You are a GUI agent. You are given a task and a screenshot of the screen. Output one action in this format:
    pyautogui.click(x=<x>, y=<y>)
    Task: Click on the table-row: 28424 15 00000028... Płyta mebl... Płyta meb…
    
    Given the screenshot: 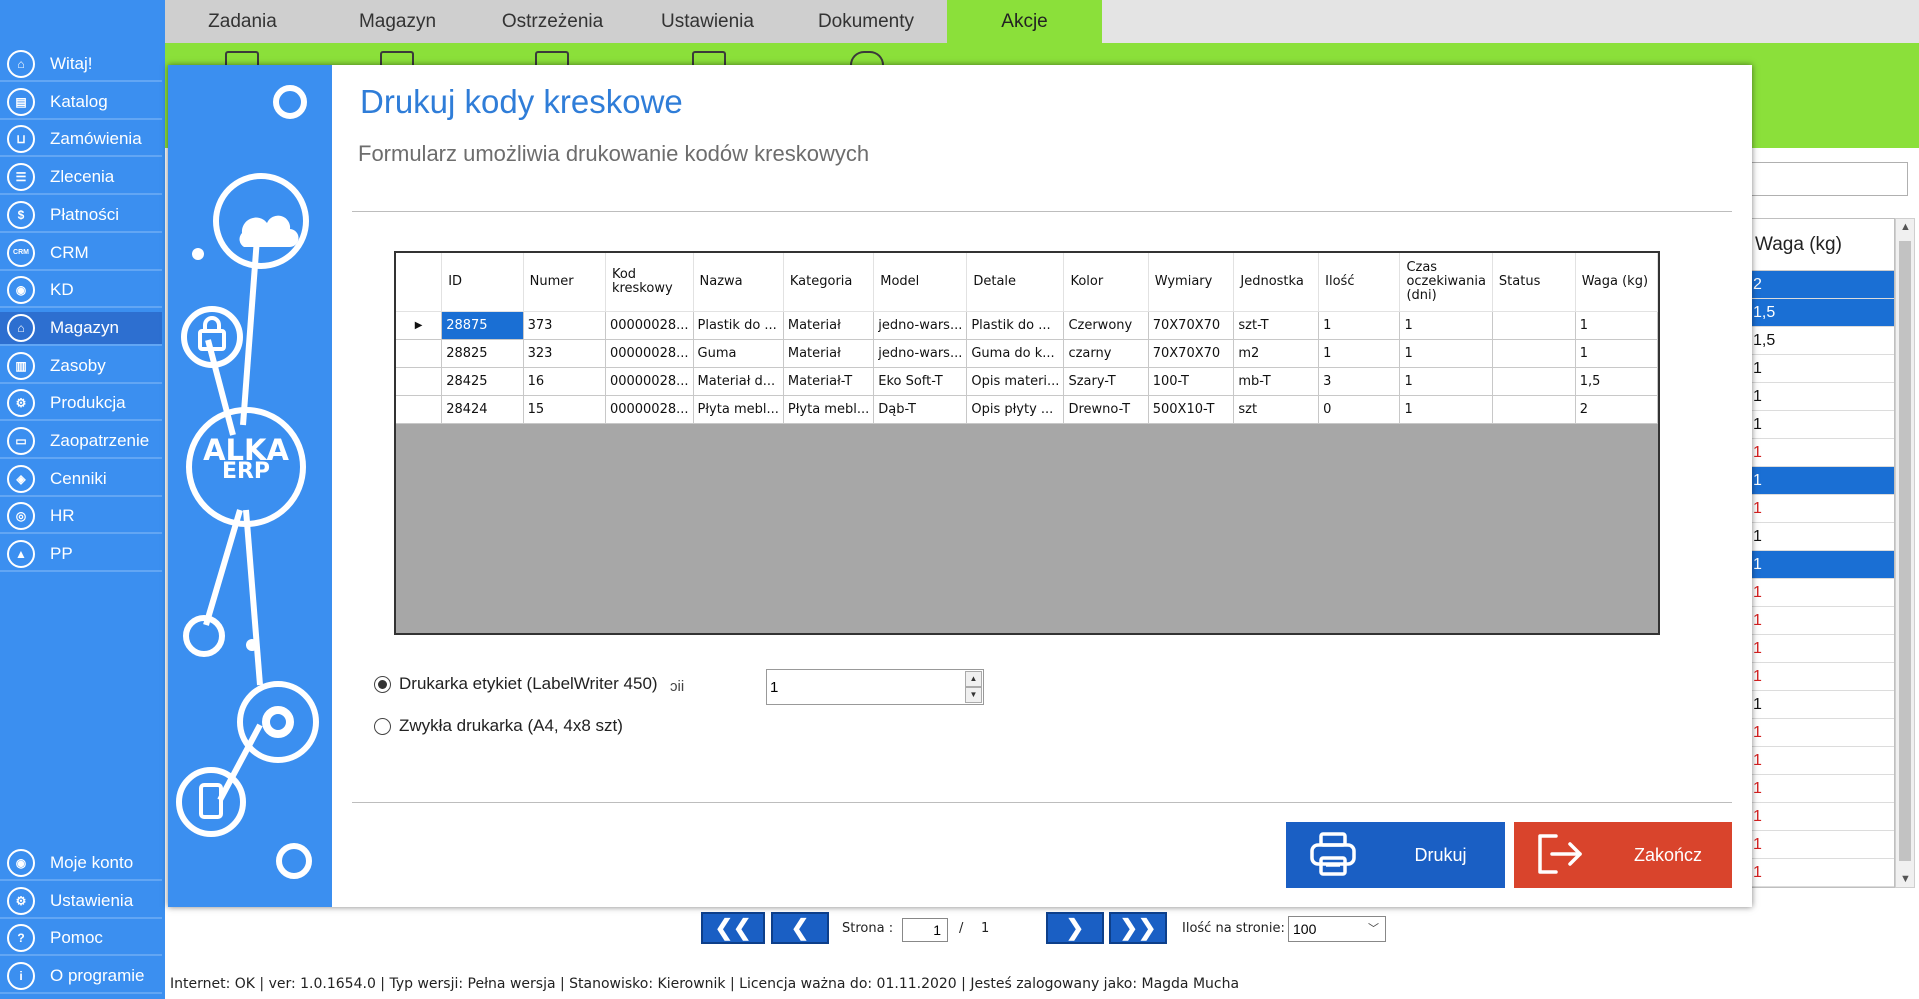 What is the action you would take?
    pyautogui.click(x=1027, y=409)
    